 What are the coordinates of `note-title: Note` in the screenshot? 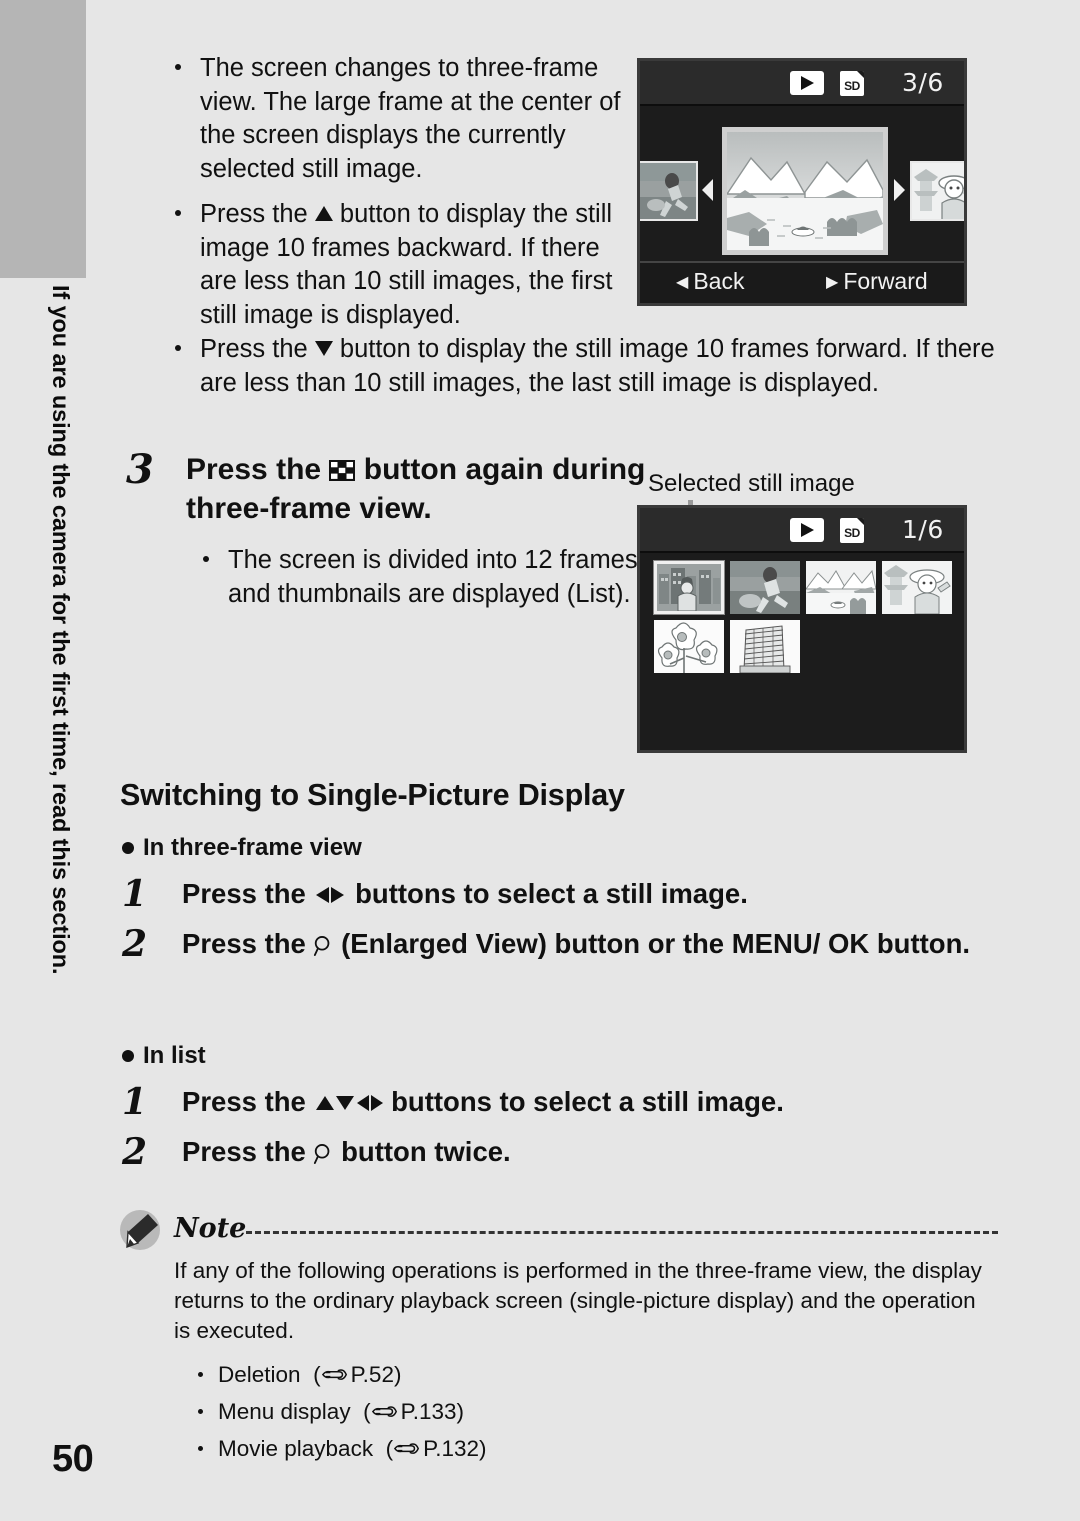 It's located at (210, 1228).